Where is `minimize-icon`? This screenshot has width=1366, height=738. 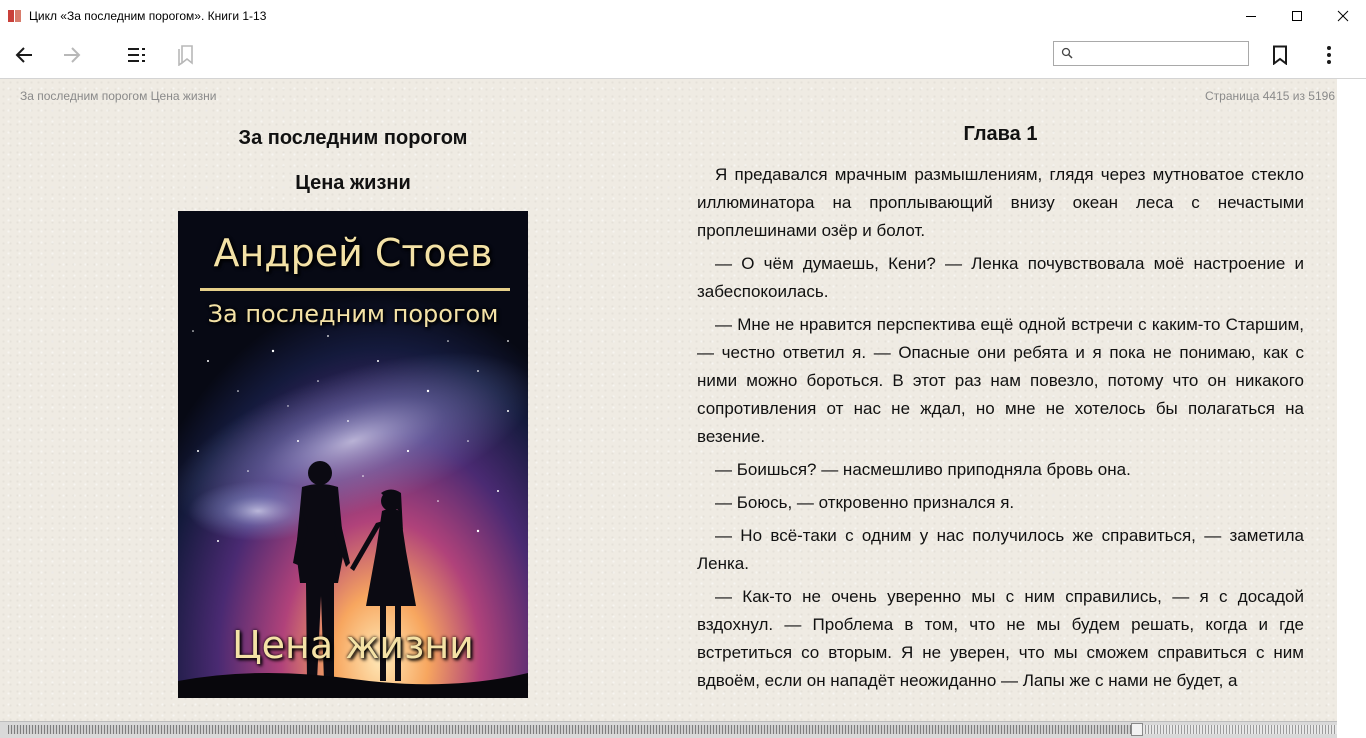 minimize-icon is located at coordinates (1251, 16).